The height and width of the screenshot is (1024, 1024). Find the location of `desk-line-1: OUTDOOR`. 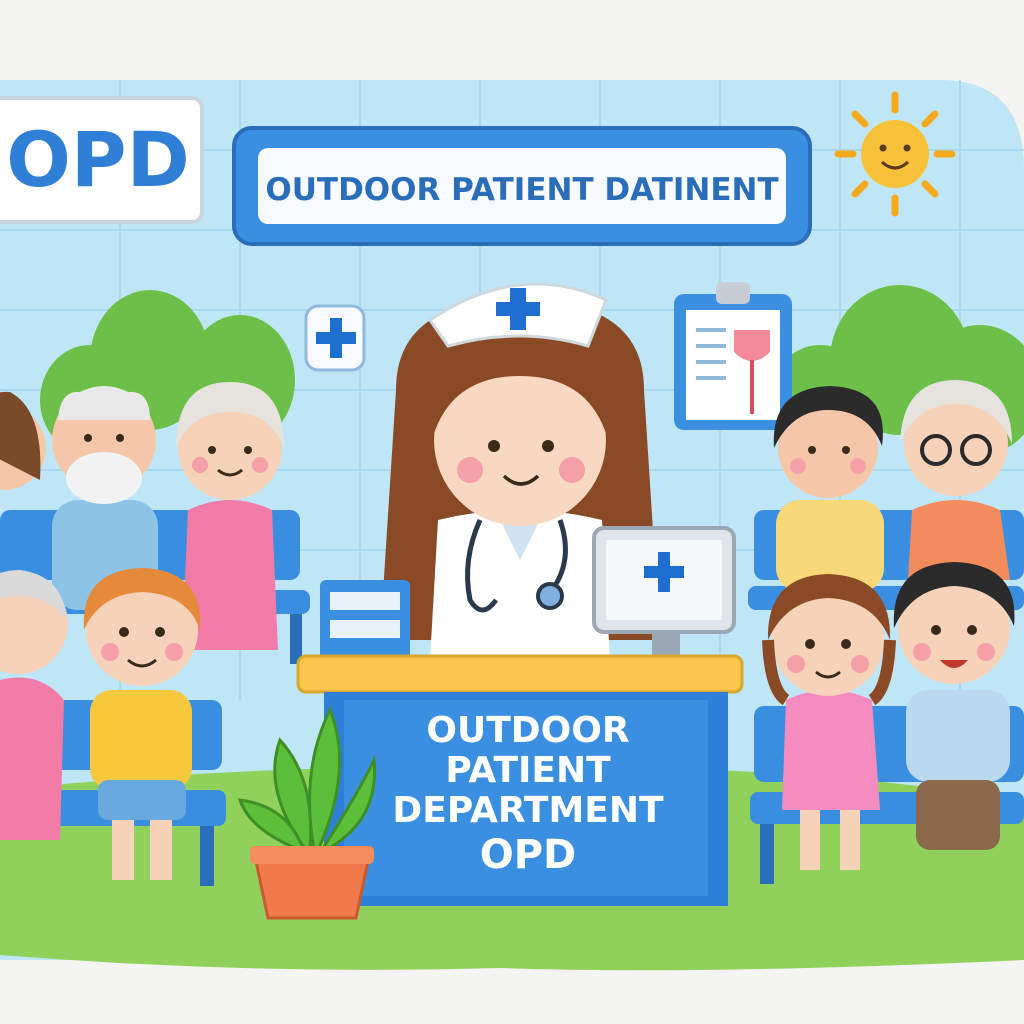

desk-line-1: OUTDOOR is located at coordinates (527, 730).